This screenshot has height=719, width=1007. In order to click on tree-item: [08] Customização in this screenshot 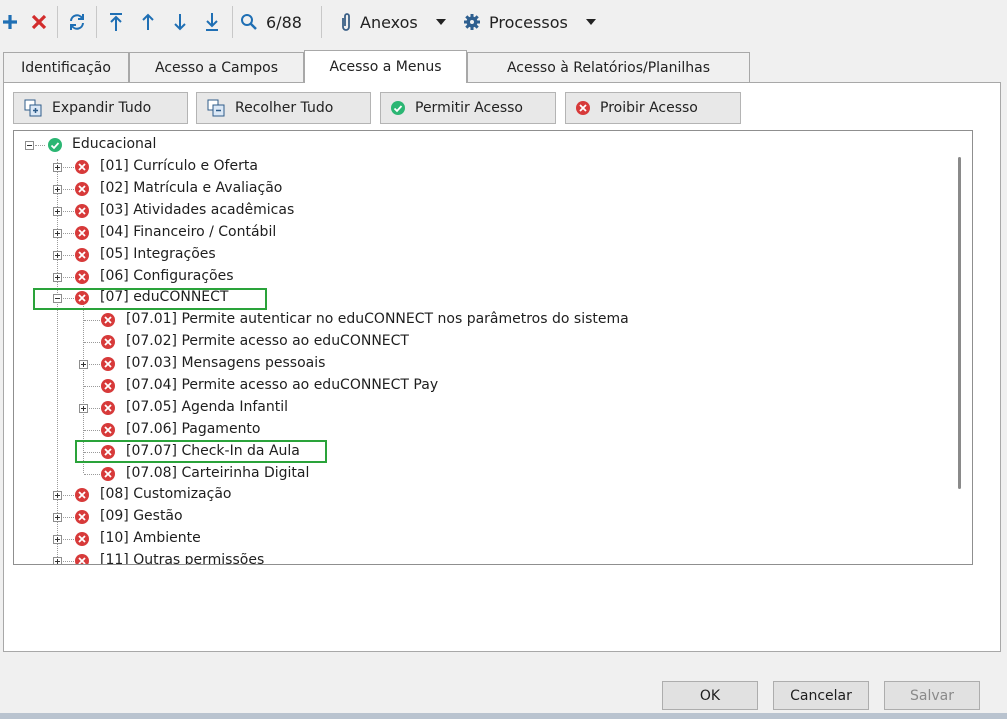, I will do `click(479, 495)`.